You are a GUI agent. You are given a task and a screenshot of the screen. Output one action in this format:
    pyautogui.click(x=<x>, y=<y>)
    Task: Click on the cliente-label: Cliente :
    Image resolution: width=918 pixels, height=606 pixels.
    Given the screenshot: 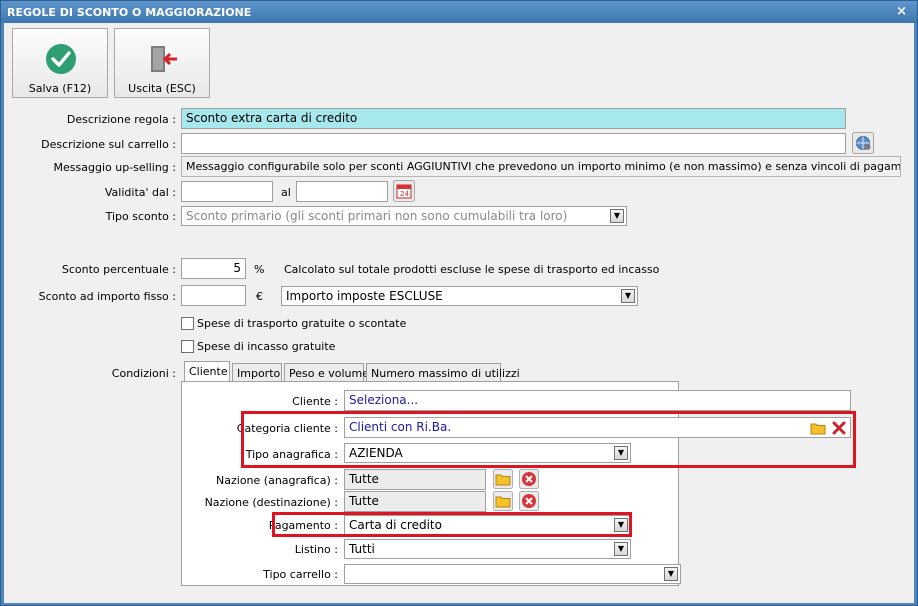 What is the action you would take?
    pyautogui.click(x=315, y=401)
    